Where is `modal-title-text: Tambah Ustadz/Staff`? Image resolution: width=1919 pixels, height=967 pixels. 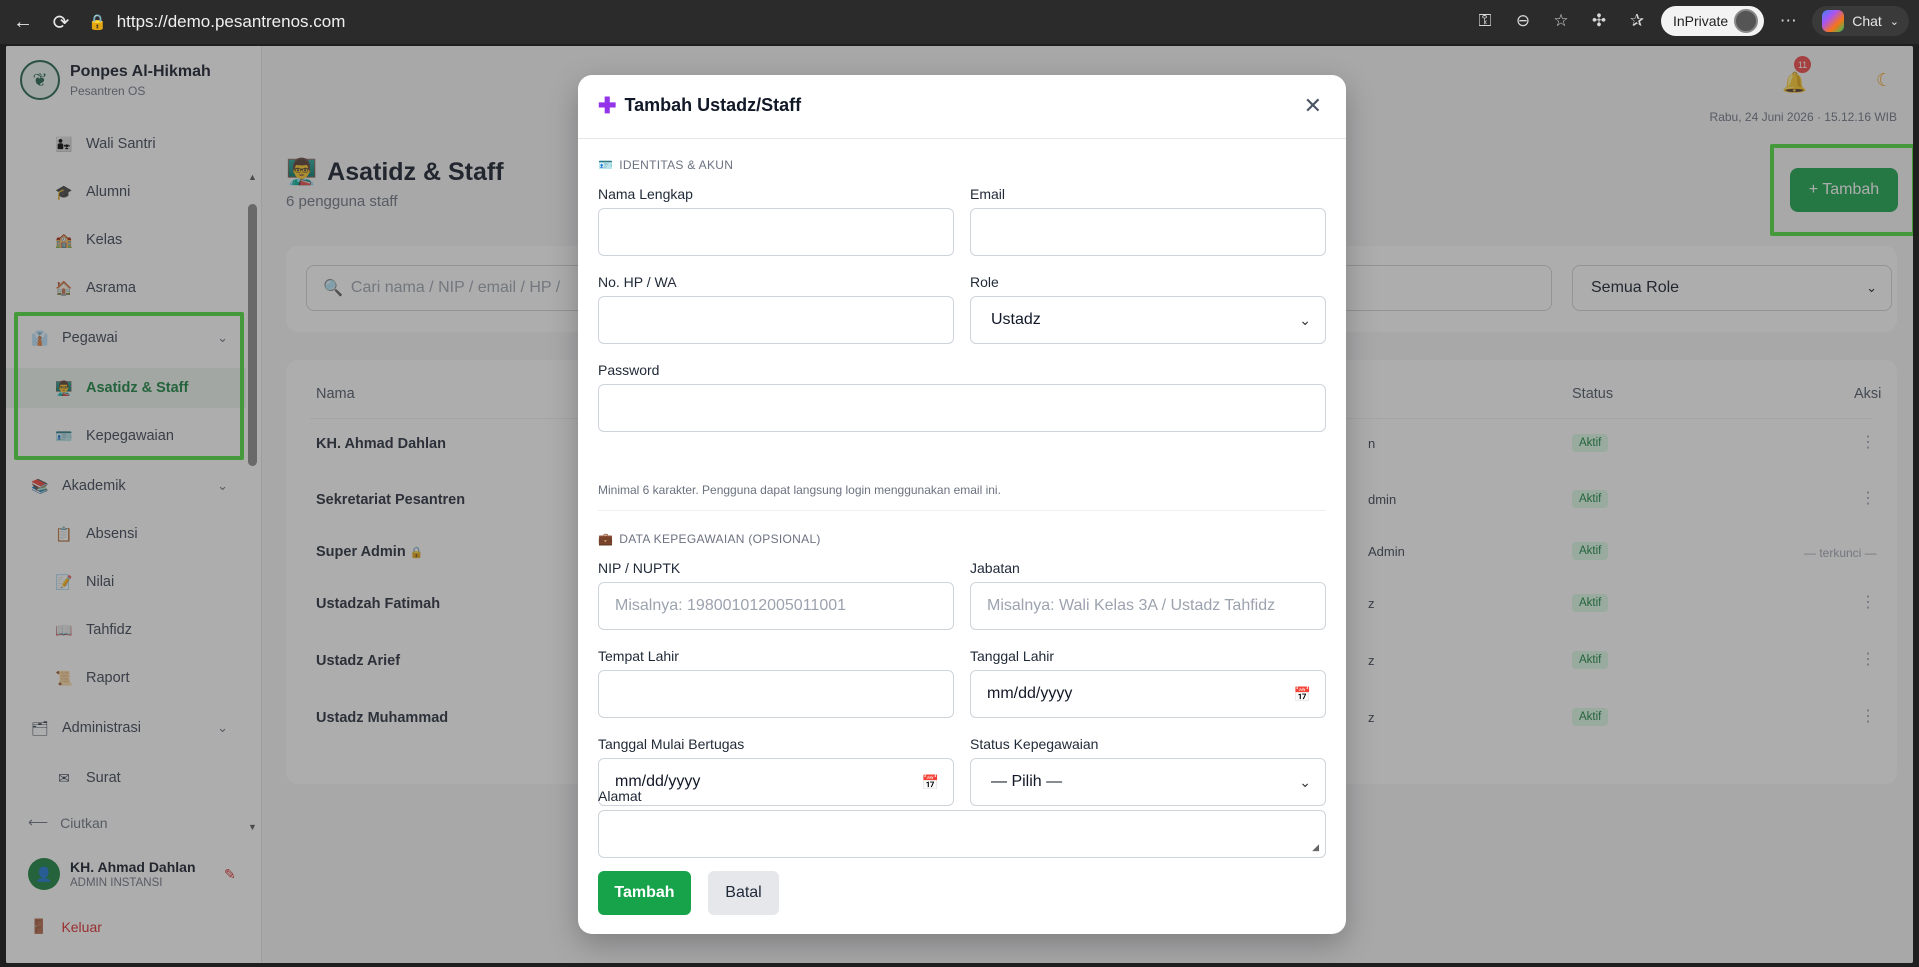 modal-title-text: Tambah Ustadz/Staff is located at coordinates (713, 105).